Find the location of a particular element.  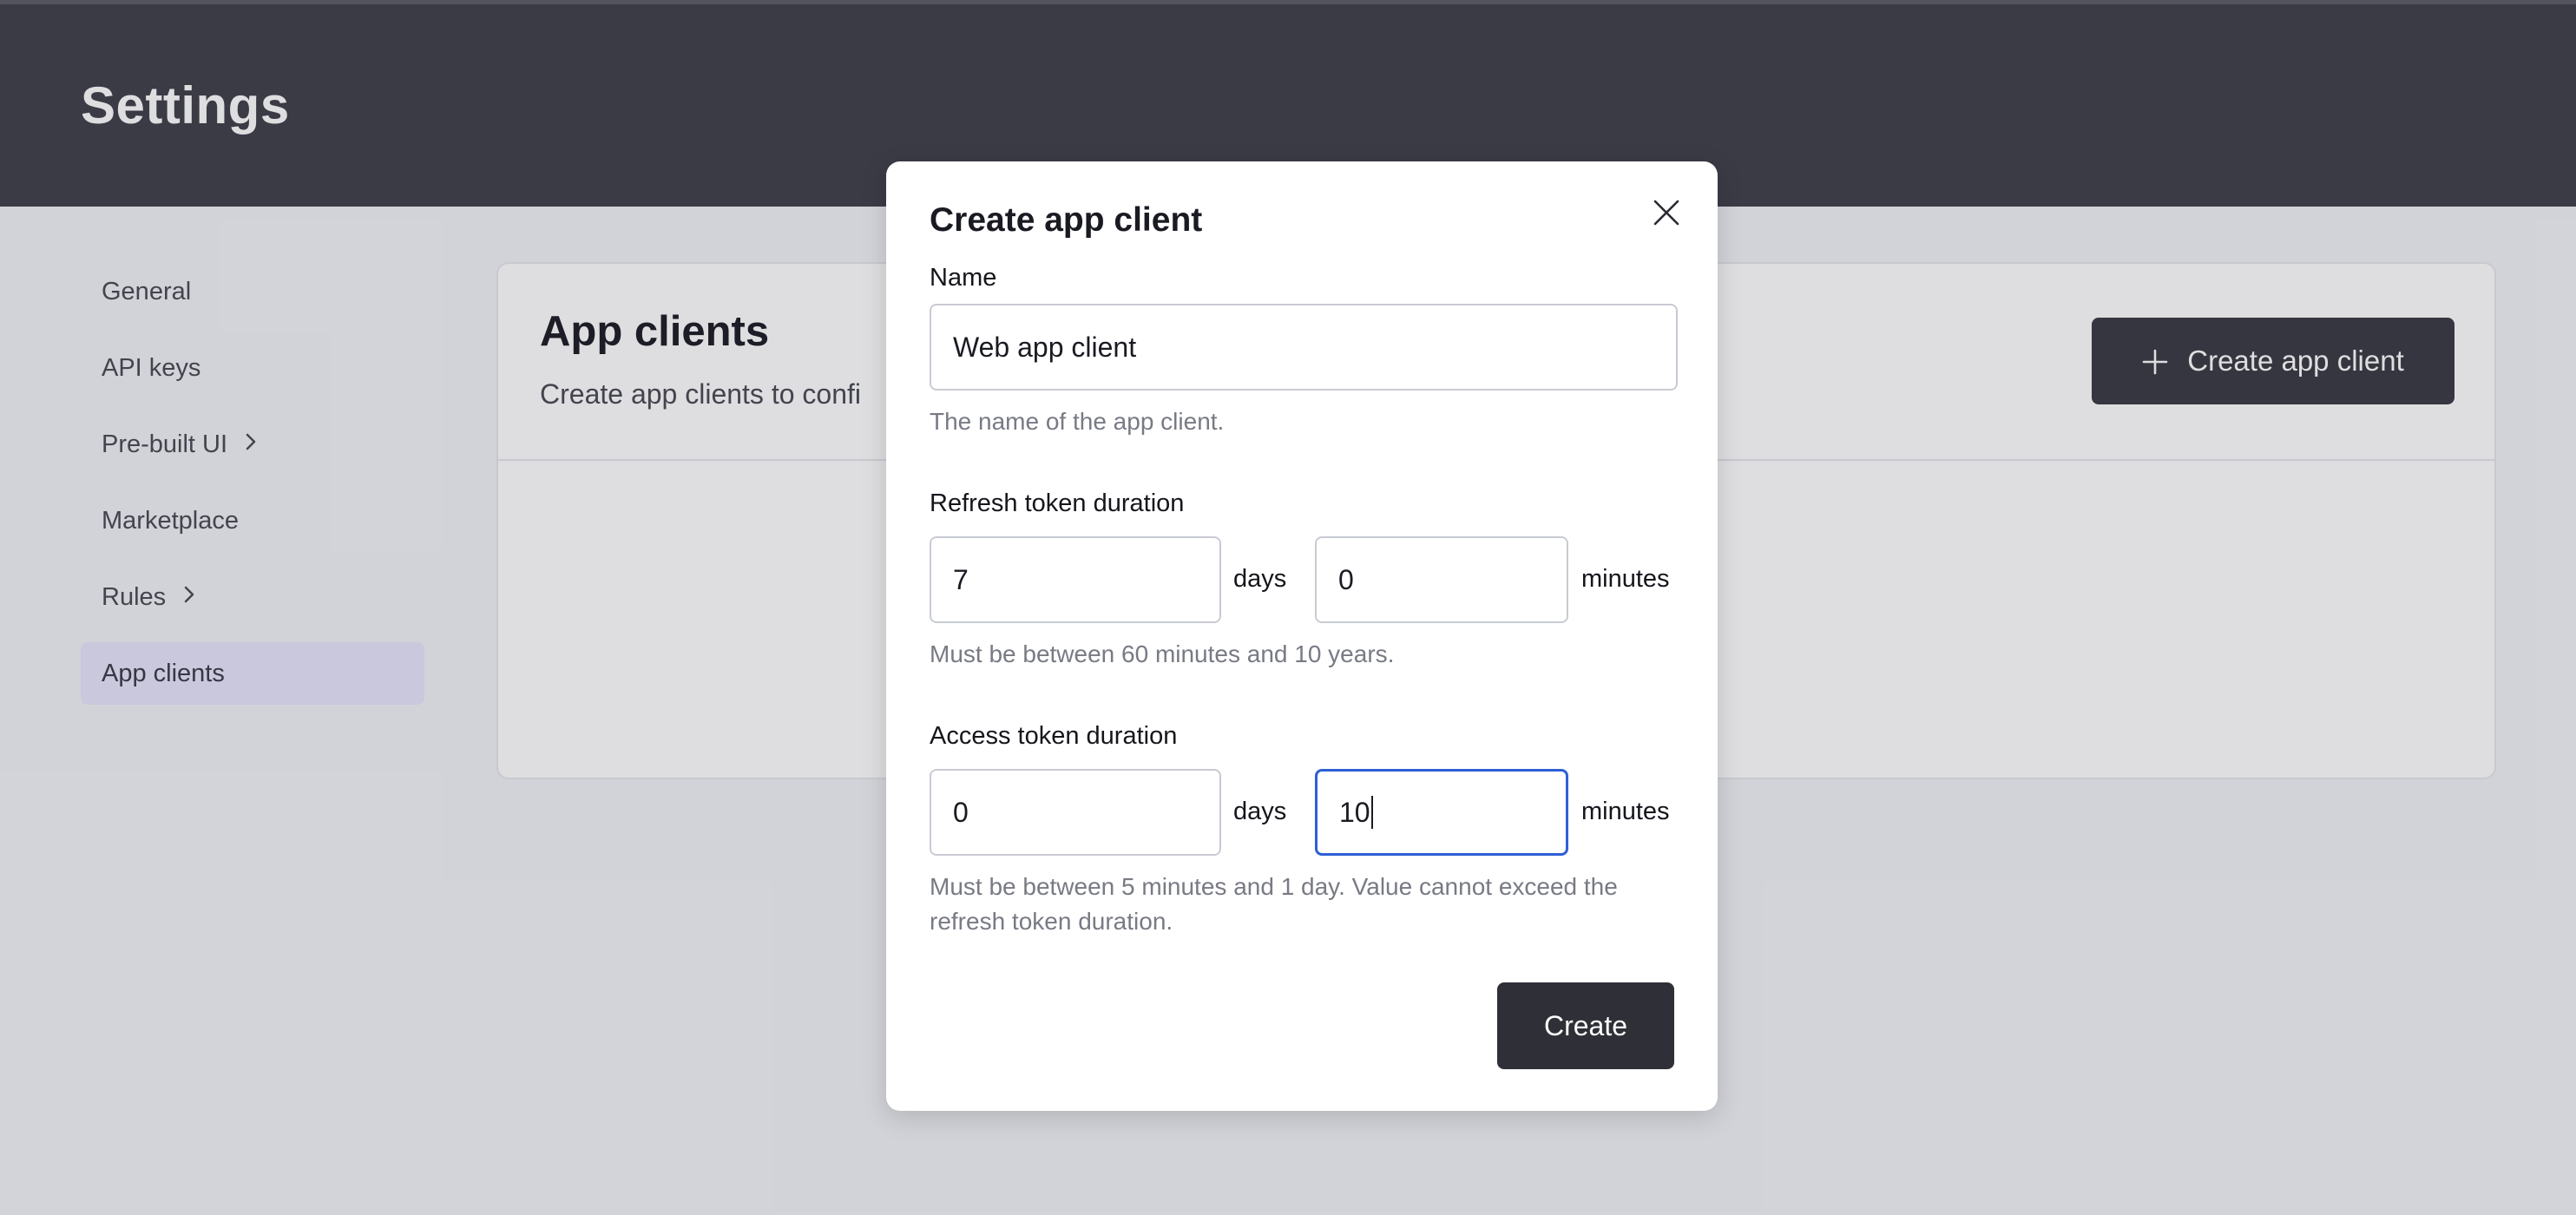

access-days-unit: days is located at coordinates (1260, 812).